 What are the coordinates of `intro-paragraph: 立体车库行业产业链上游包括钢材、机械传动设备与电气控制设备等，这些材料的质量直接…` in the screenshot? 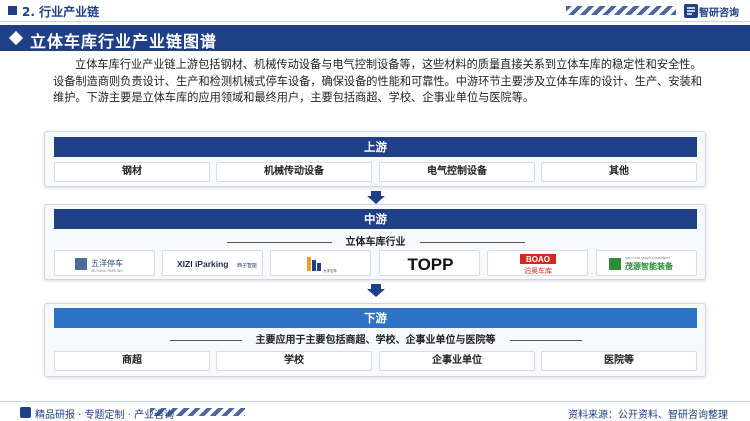 It's located at (377, 81).